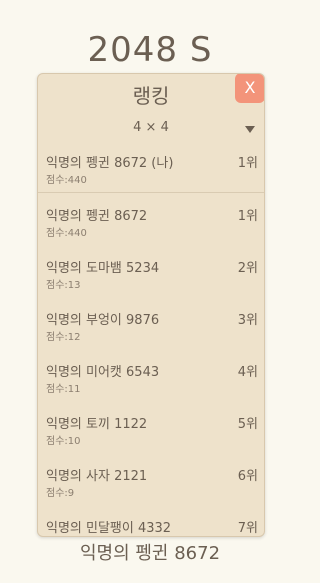  I want to click on my-ranking-row: 익명의 펭귄 8672 (나) 1위 점수:440, so click(151, 168).